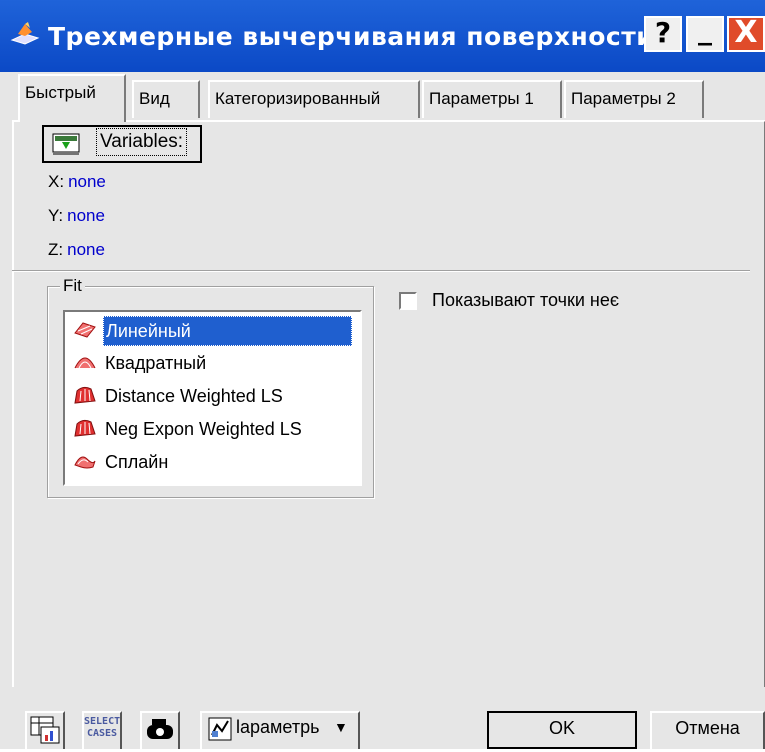 The height and width of the screenshot is (752, 765). I want to click on weight-button, so click(160, 730).